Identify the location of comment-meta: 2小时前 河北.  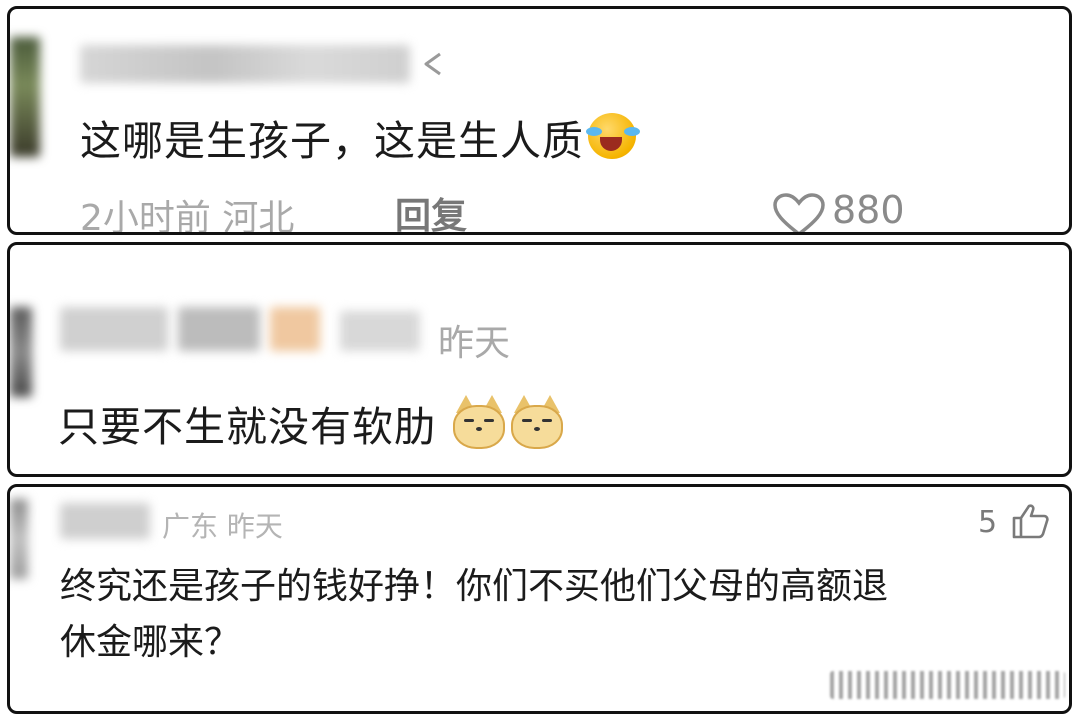
(187, 212).